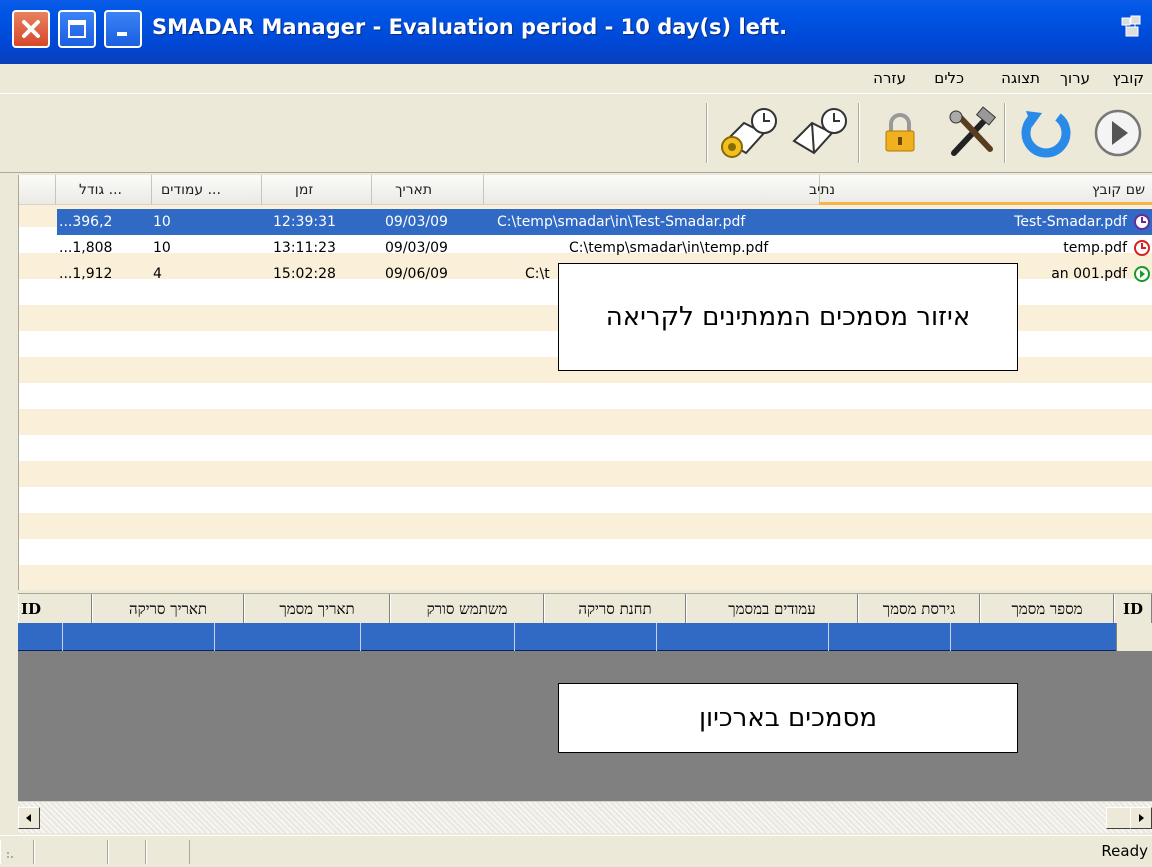 The image size is (1152, 867). What do you see at coordinates (919, 609) in the screenshot?
I see `column-header-doc-version: גירסת מסמך` at bounding box center [919, 609].